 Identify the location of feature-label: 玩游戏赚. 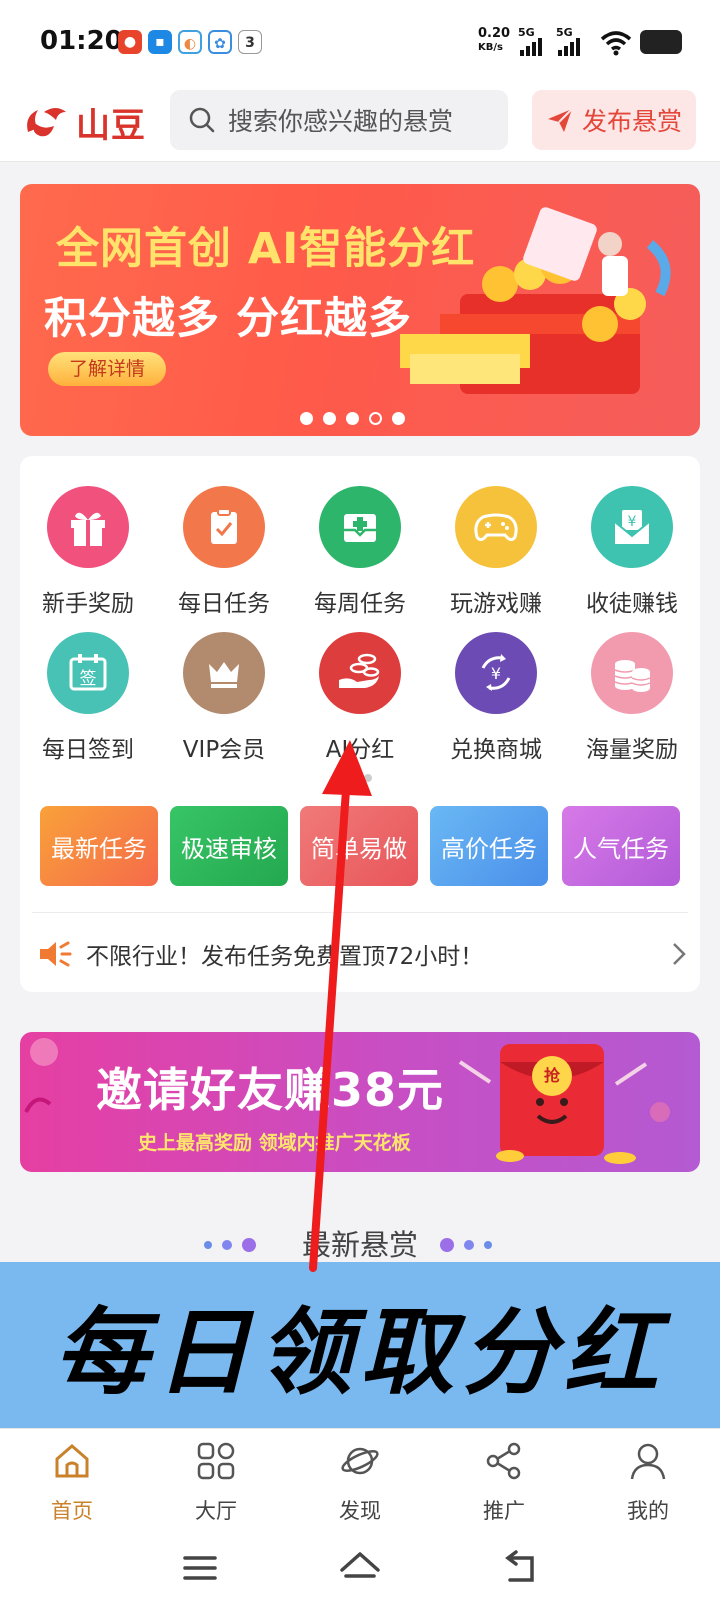
(496, 604).